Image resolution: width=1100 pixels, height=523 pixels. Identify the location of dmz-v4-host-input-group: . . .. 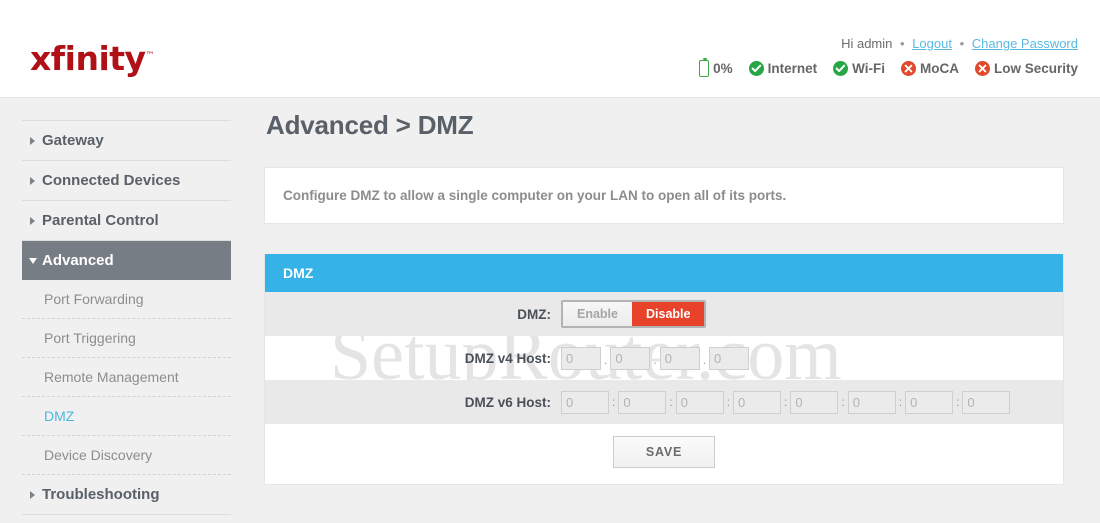
(655, 358).